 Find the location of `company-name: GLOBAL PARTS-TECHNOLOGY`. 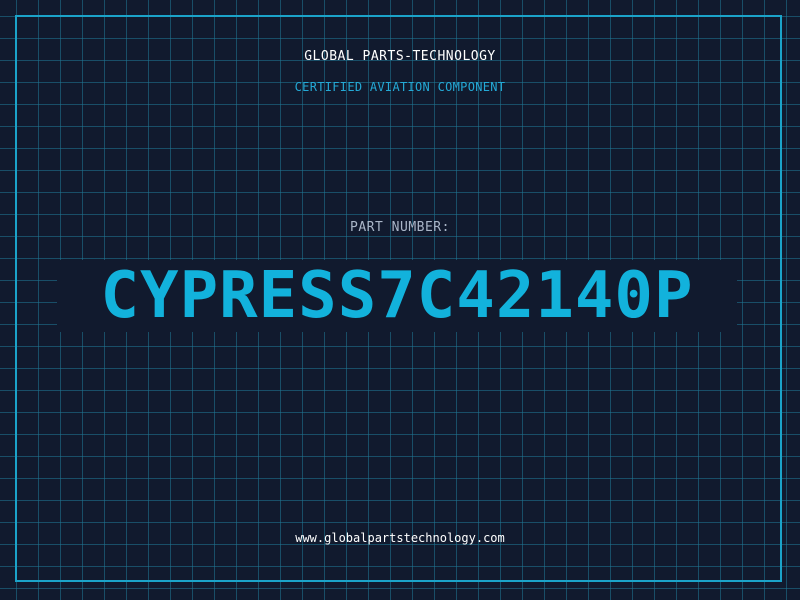

company-name: GLOBAL PARTS-TECHNOLOGY is located at coordinates (400, 56).